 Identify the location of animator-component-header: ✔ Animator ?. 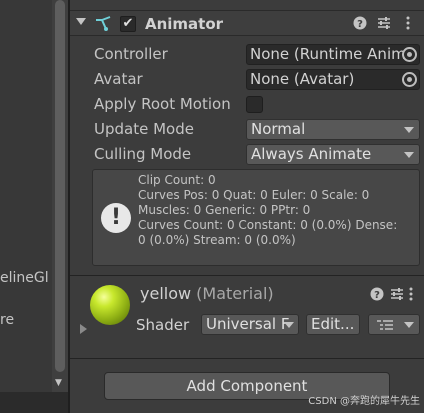
(247, 23).